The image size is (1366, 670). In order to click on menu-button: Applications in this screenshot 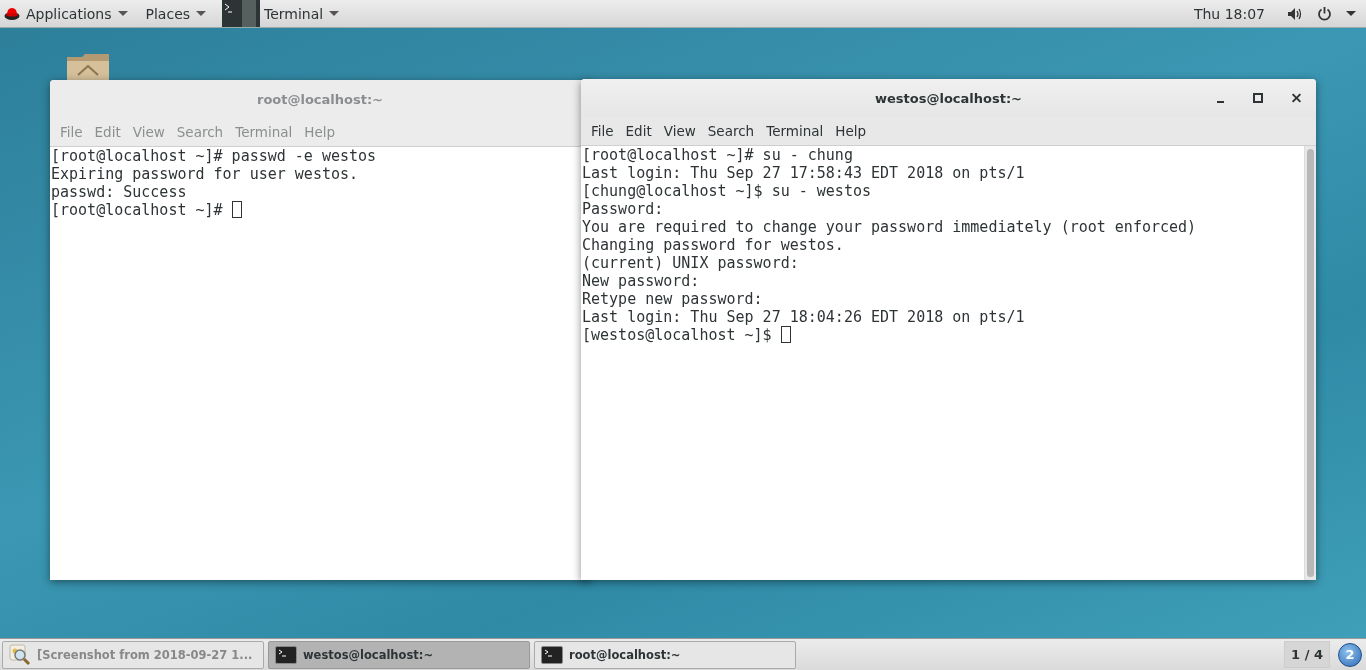, I will do `click(77, 13)`.